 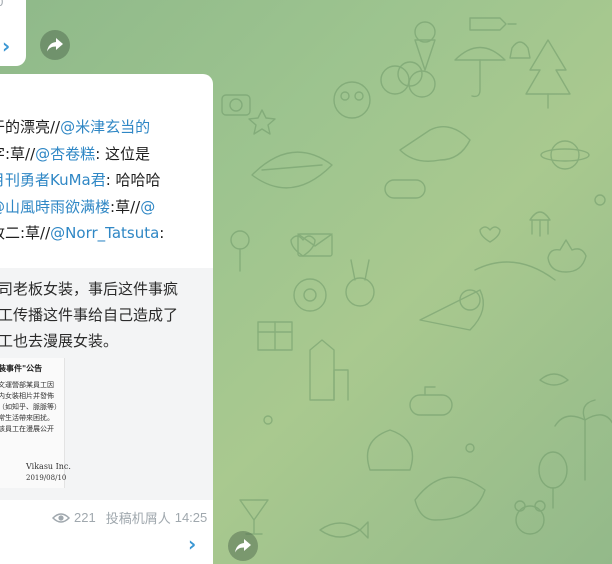 What do you see at coordinates (61, 517) in the screenshot?
I see `eye-icon` at bounding box center [61, 517].